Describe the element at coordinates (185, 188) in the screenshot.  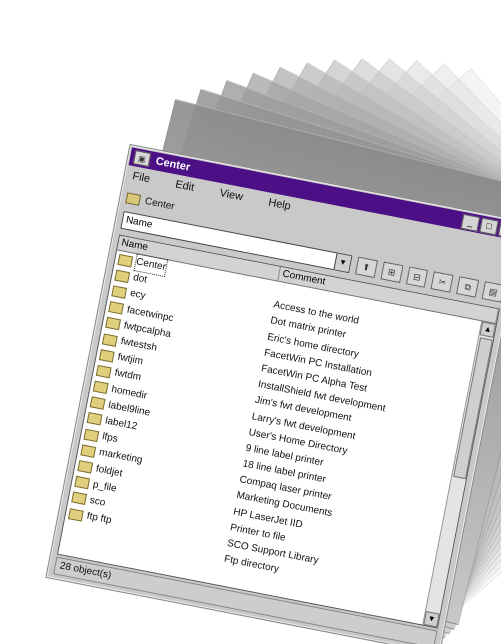
I see `menu-edit: Edit` at that location.